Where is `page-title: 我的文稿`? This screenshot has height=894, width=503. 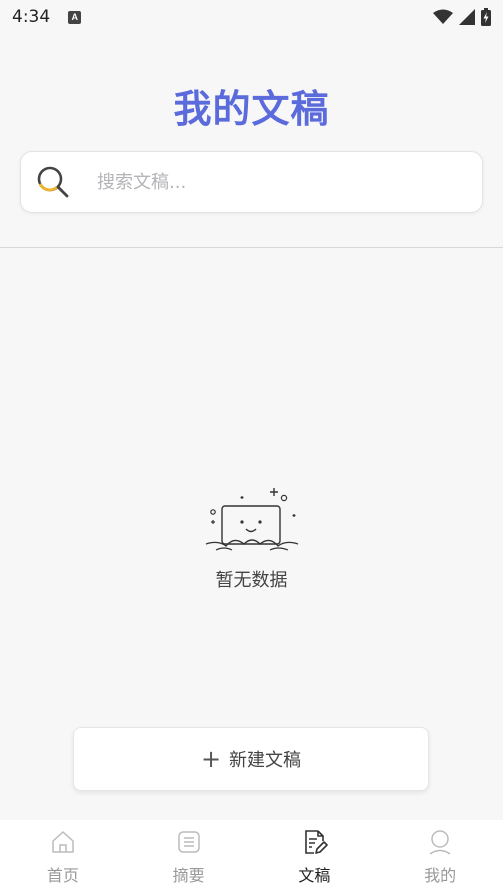
page-title: 我的文稿 is located at coordinates (251, 109).